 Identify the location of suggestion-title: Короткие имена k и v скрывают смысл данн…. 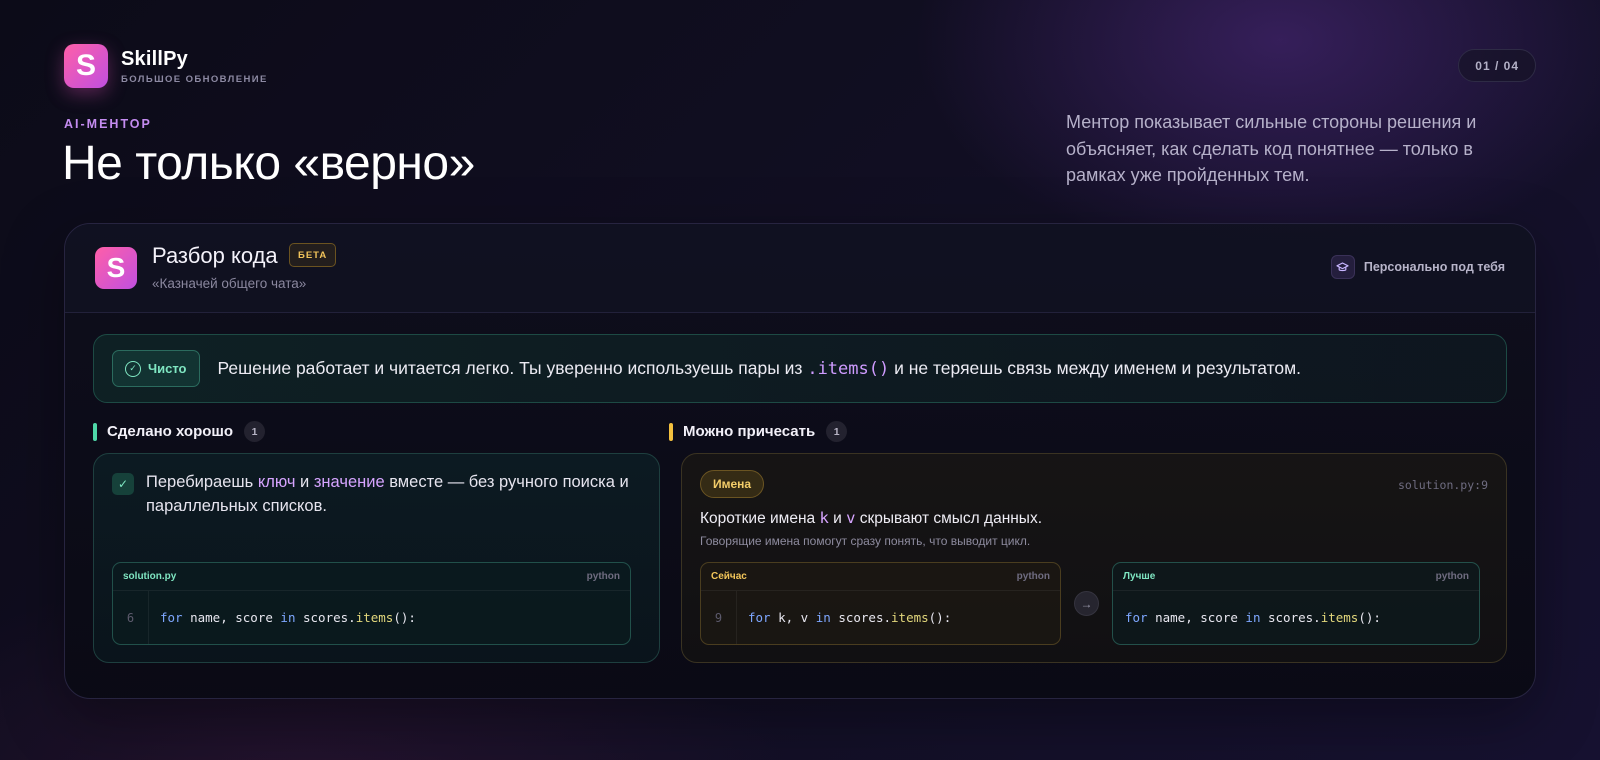
(871, 518).